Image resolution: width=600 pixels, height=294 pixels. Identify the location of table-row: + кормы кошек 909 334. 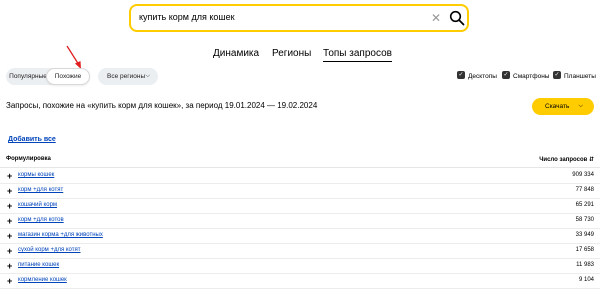
(300, 176).